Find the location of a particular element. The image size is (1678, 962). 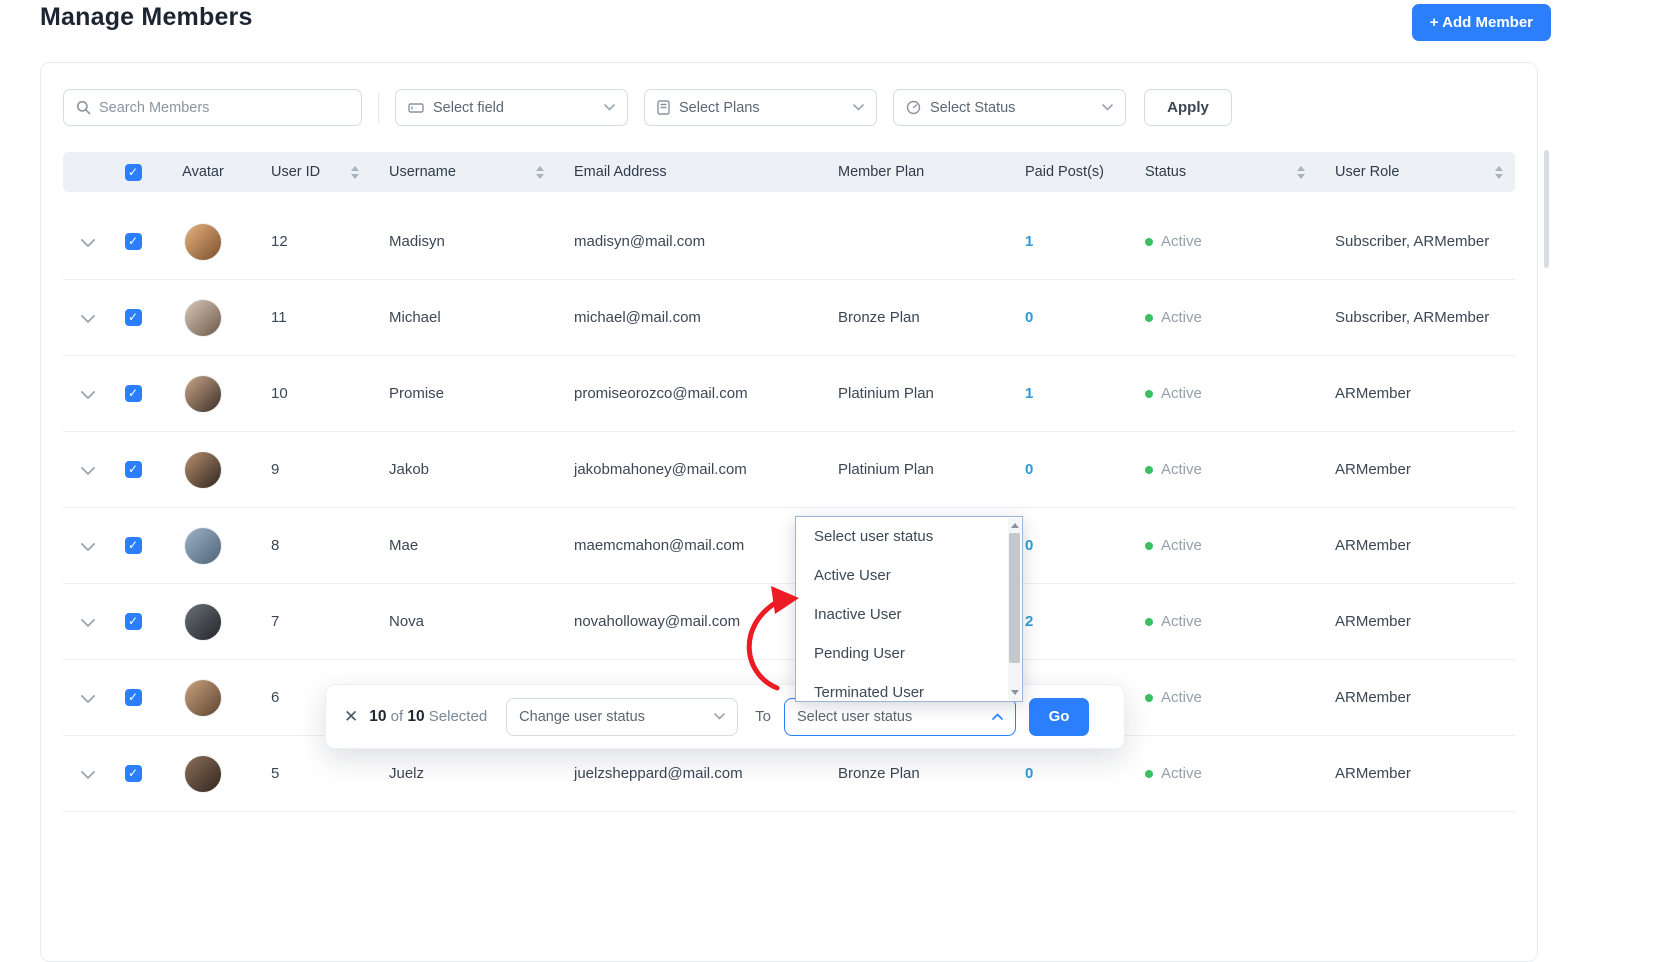

chevron-up-icon is located at coordinates (997, 716).